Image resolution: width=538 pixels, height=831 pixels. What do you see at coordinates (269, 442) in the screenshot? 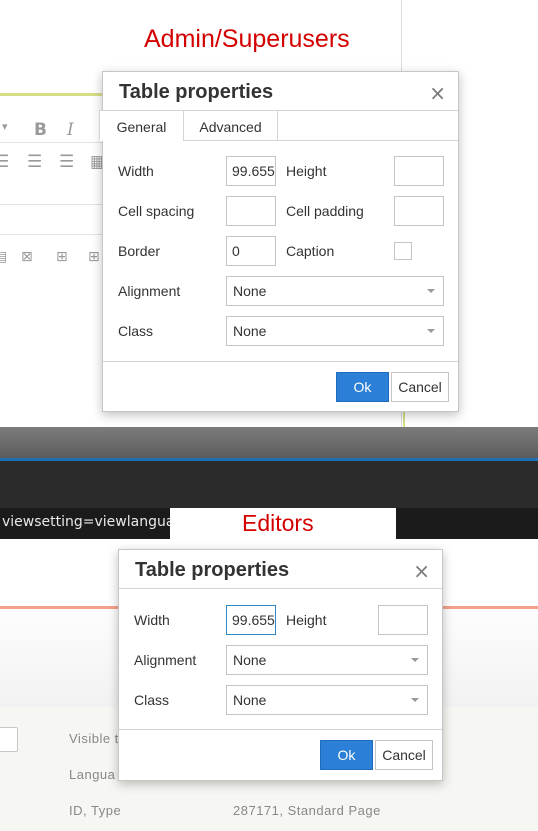
I see `window-chrome-band` at bounding box center [269, 442].